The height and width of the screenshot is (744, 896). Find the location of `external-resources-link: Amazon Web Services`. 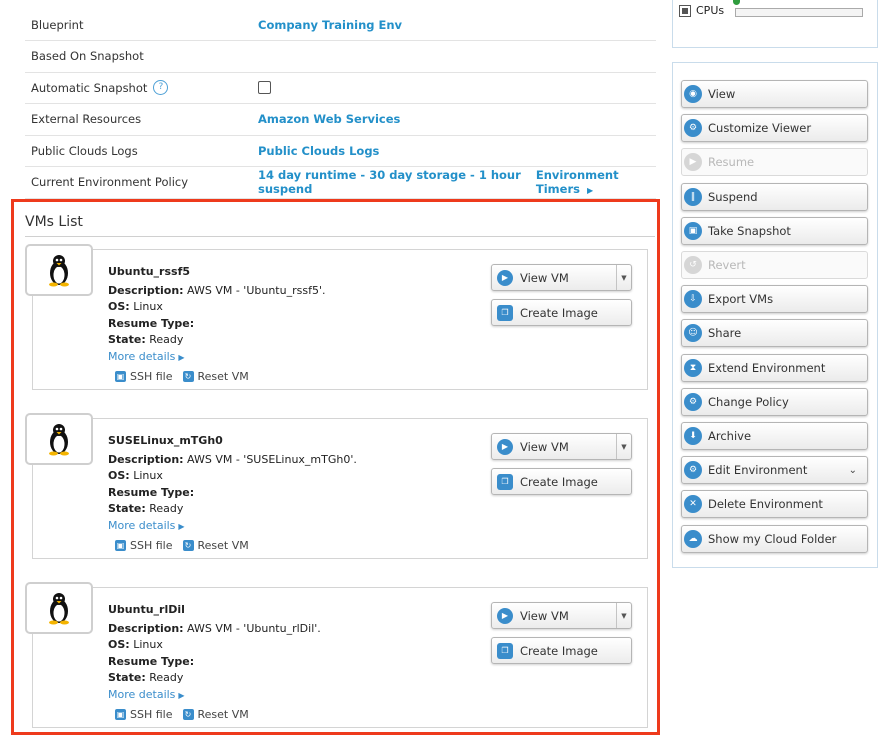

external-resources-link: Amazon Web Services is located at coordinates (329, 119).